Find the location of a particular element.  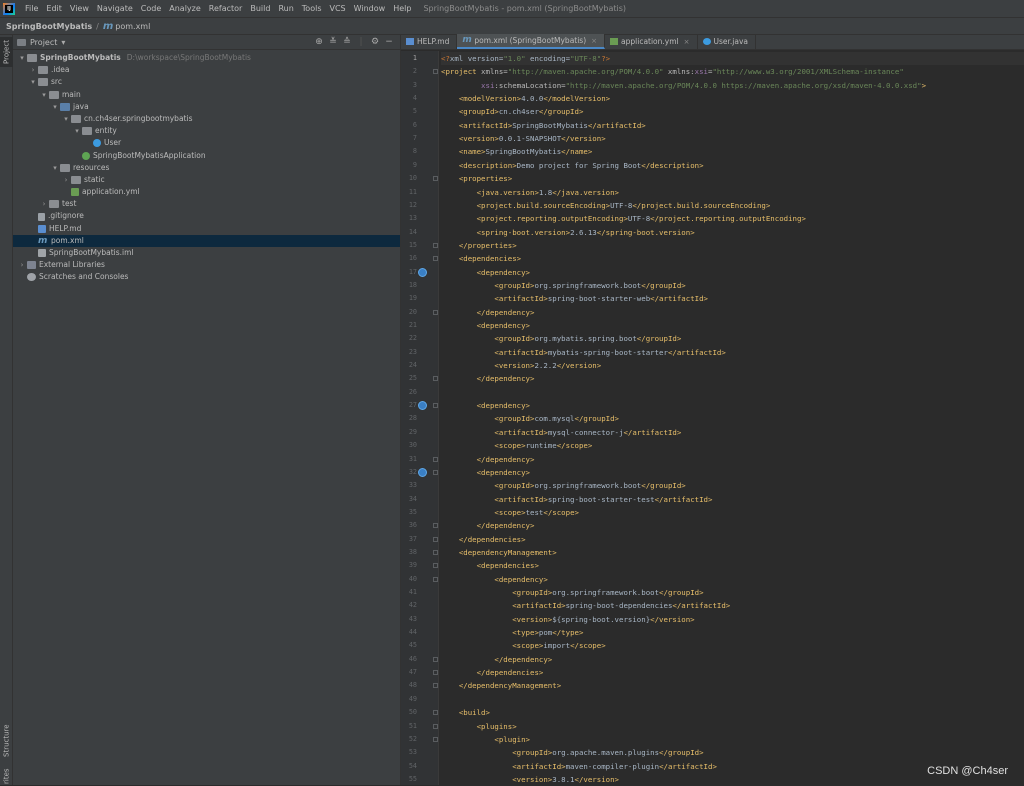

menu-window: Window is located at coordinates (370, 8).